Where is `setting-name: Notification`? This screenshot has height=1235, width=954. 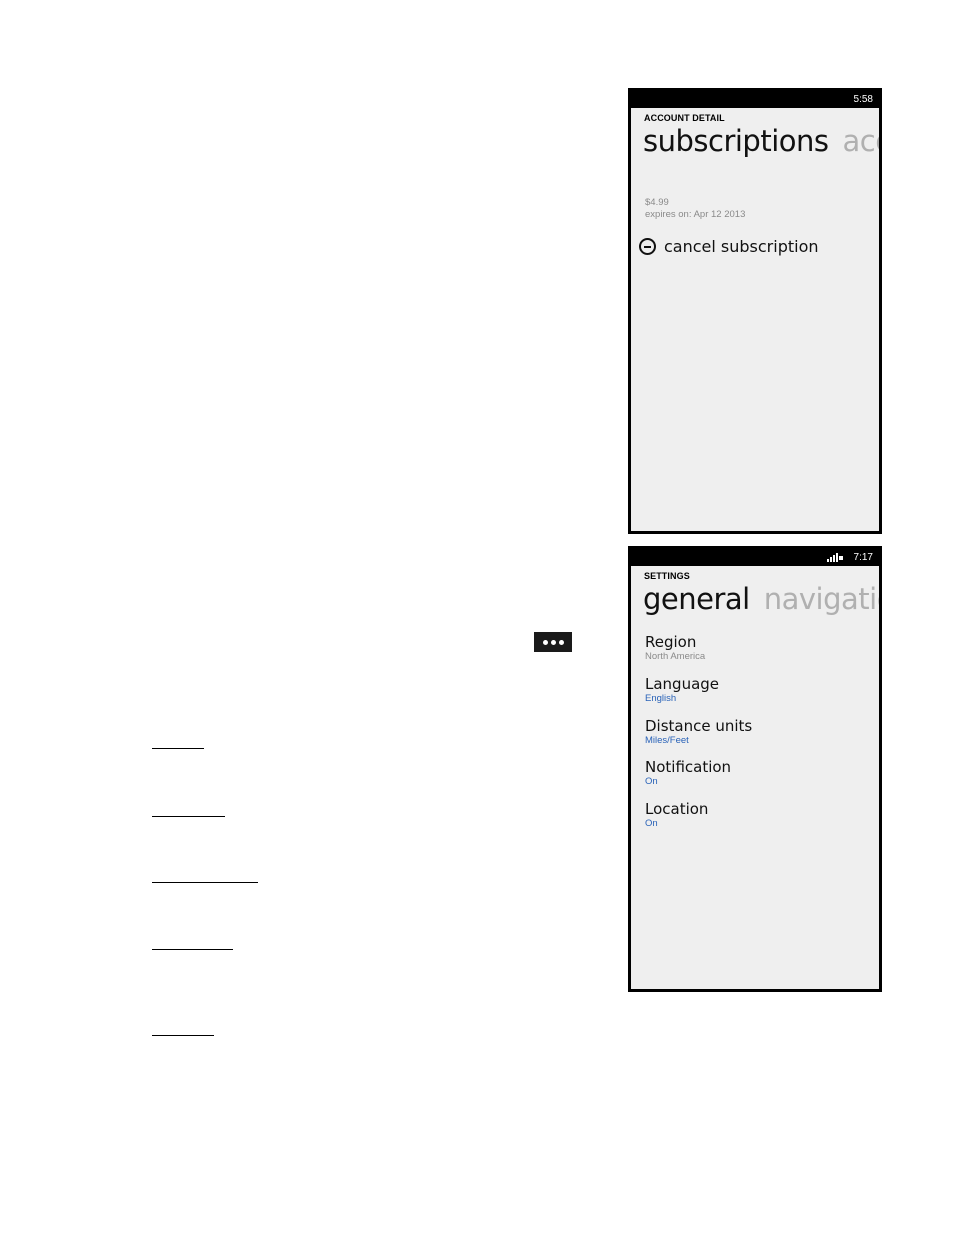
setting-name: Notification is located at coordinates (688, 767).